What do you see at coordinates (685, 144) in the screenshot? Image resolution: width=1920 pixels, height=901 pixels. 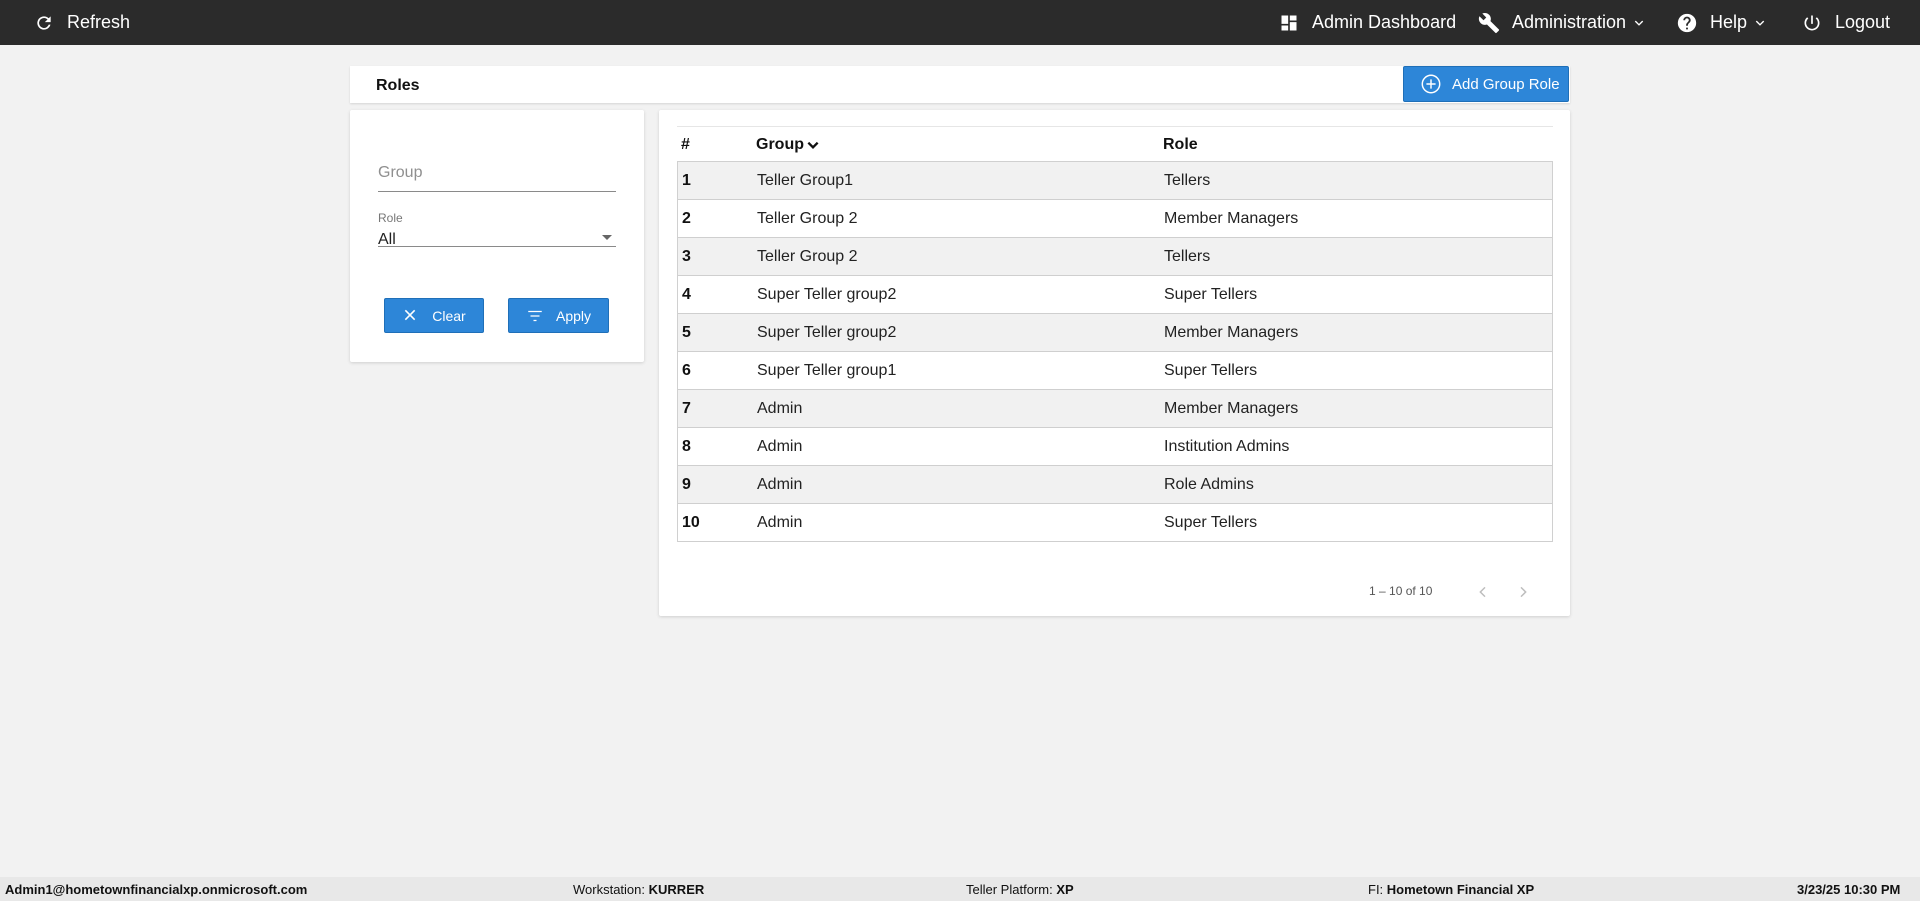 I see `column-header-number: #` at bounding box center [685, 144].